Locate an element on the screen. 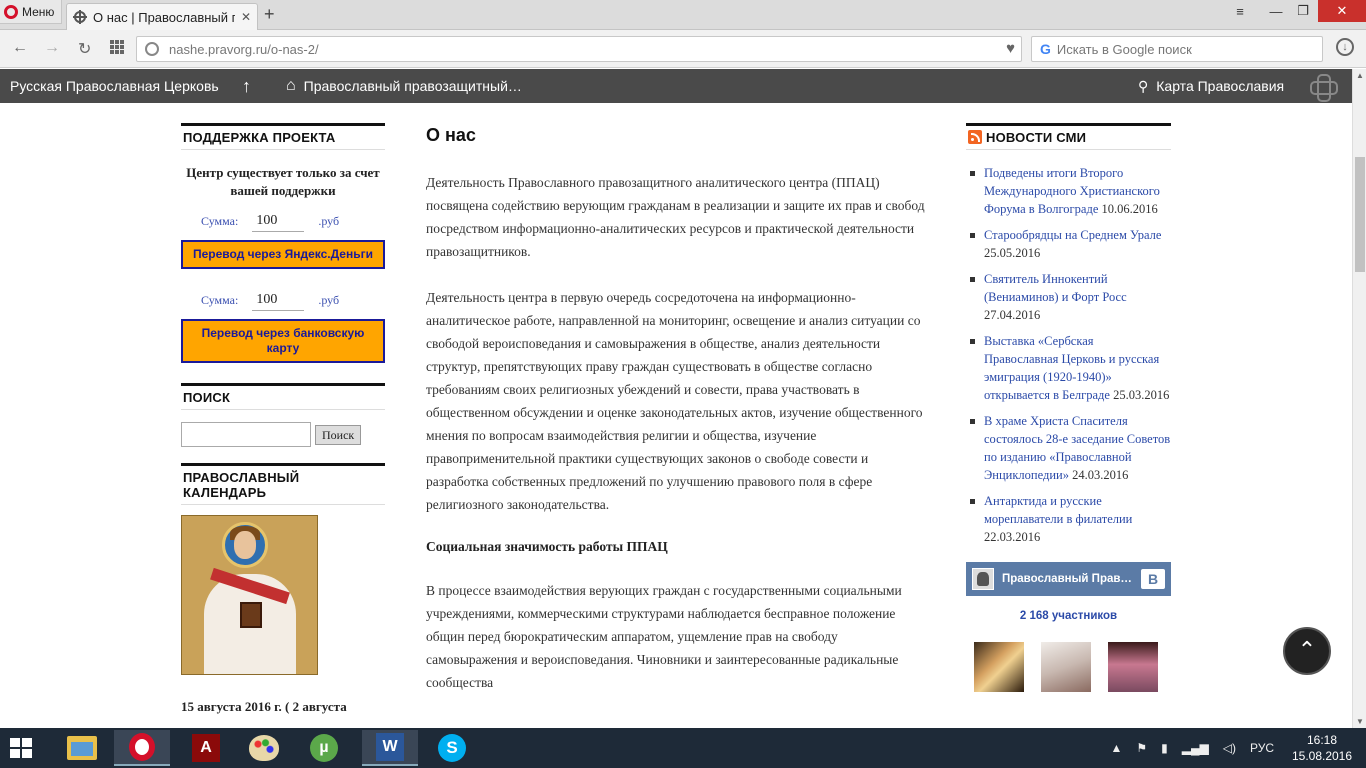 Image resolution: width=1366 pixels, height=768 pixels. tab-close-icon: ✕ is located at coordinates (246, 17).